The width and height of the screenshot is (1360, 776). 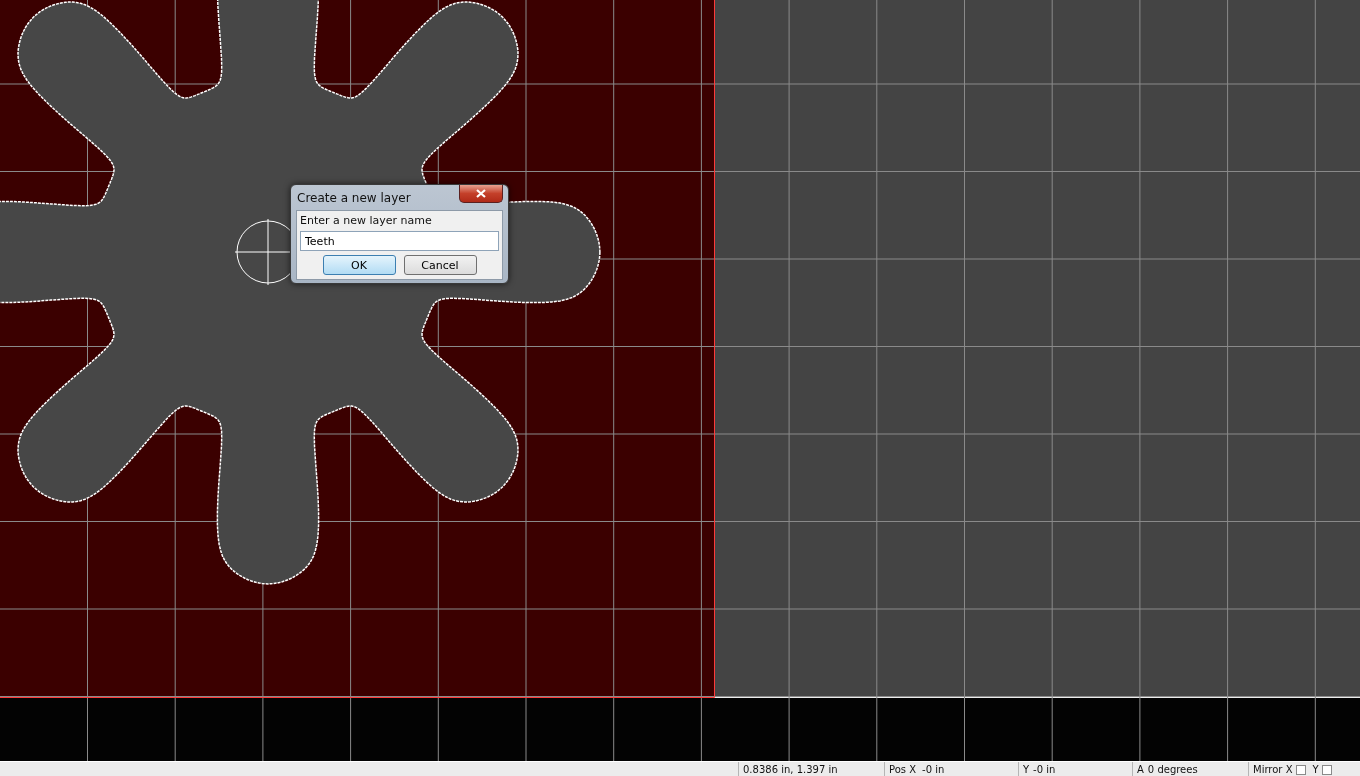 I want to click on dialog-title: Create a new layer, so click(x=353, y=197).